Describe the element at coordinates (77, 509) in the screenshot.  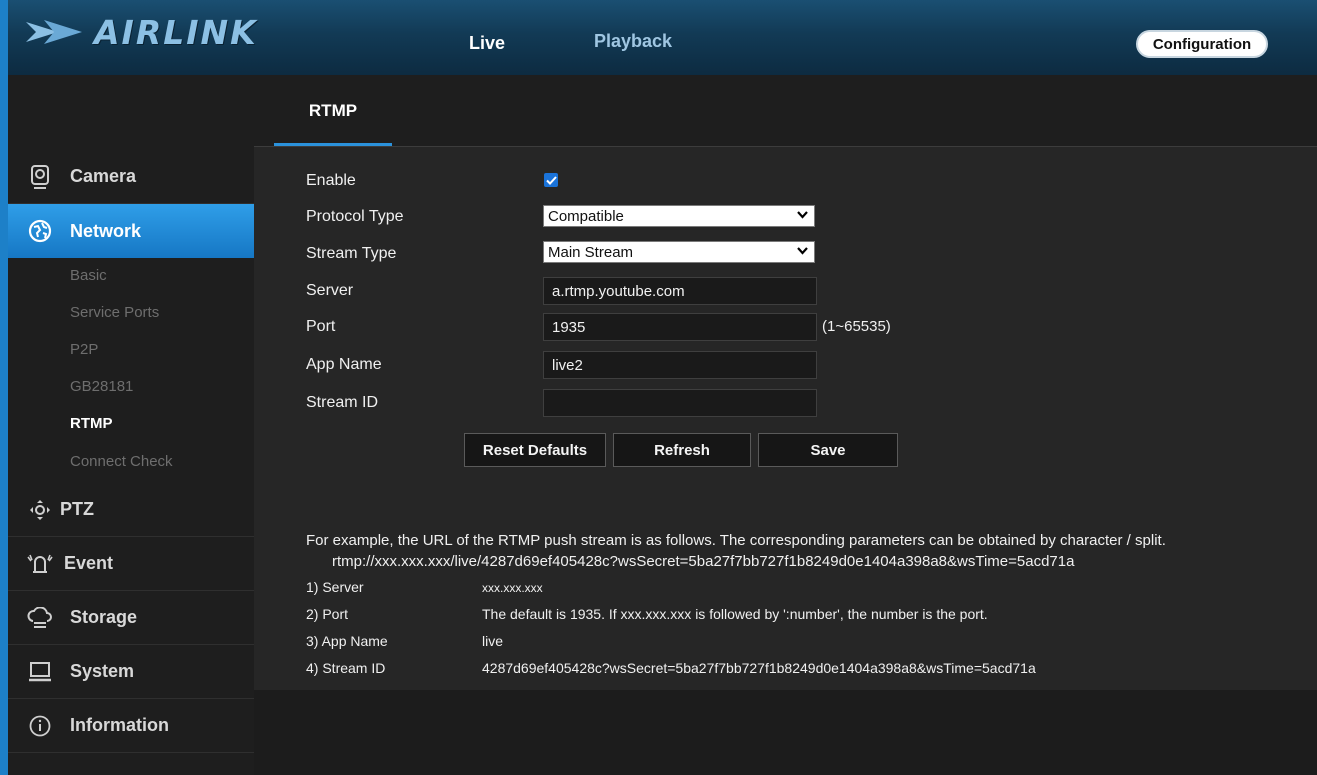
I see `sidebar-item-label: PTZ` at that location.